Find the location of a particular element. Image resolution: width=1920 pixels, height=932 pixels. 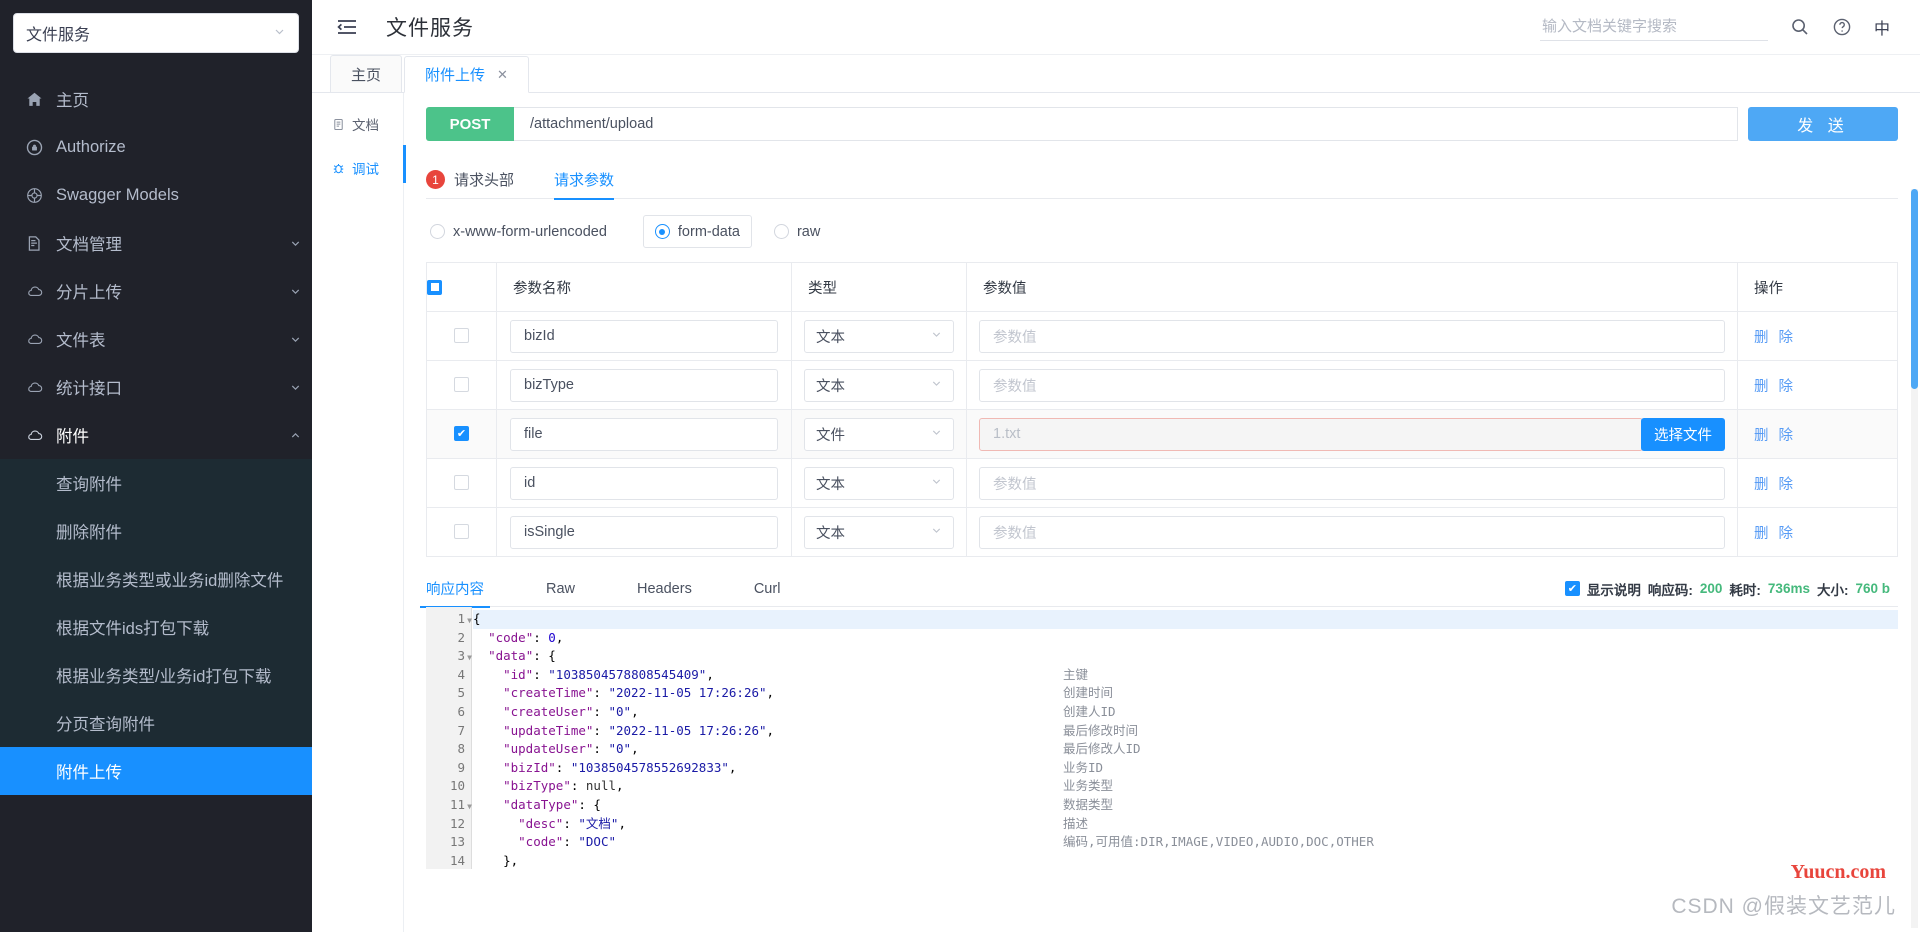

tab-response-raw: Raw is located at coordinates (560, 589).